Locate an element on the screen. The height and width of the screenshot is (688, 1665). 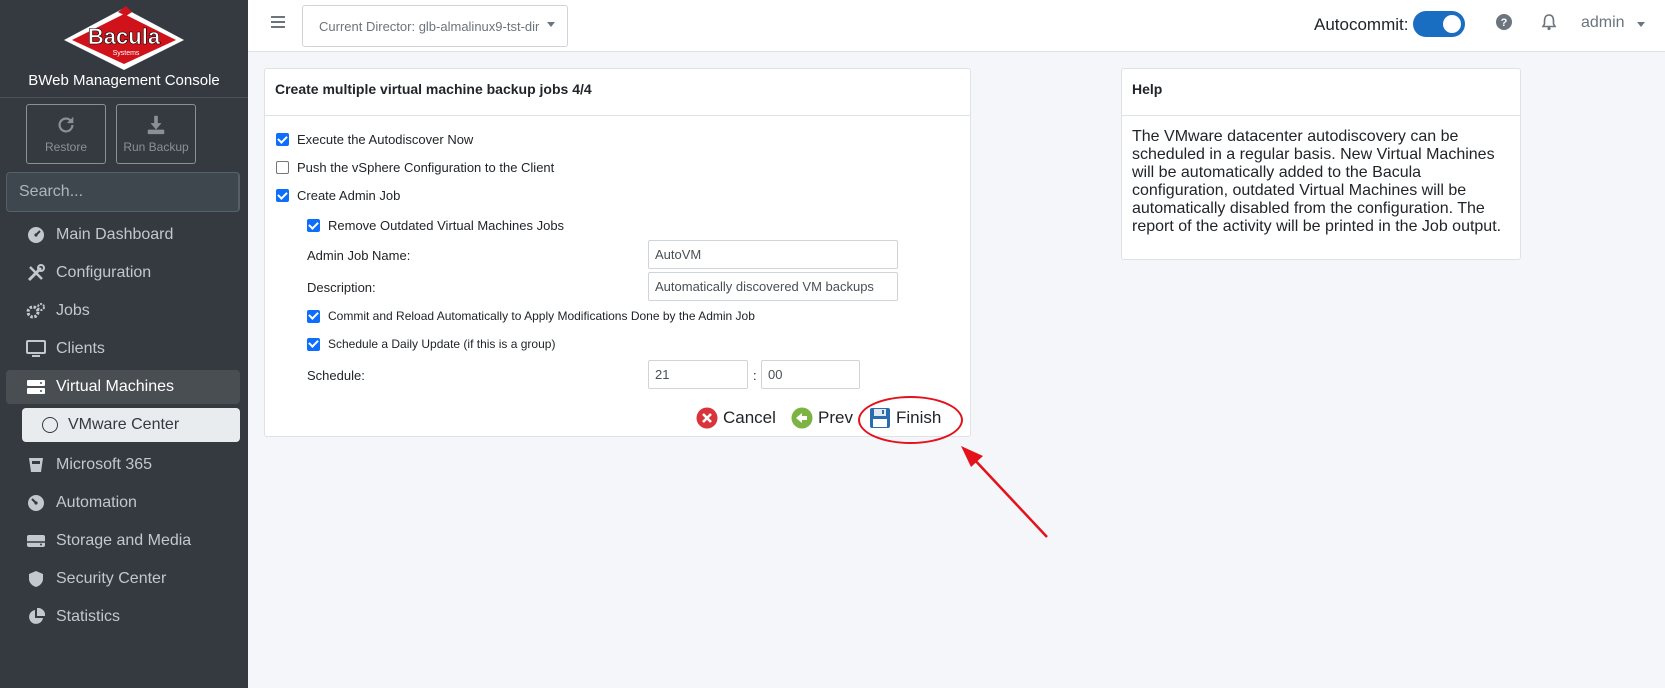
execute-autodiscover-checkbox is located at coordinates (282, 139).